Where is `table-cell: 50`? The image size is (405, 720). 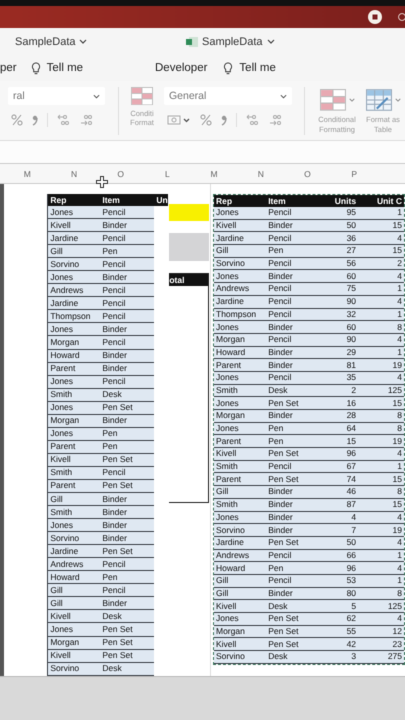
table-cell: 50 is located at coordinates (337, 543).